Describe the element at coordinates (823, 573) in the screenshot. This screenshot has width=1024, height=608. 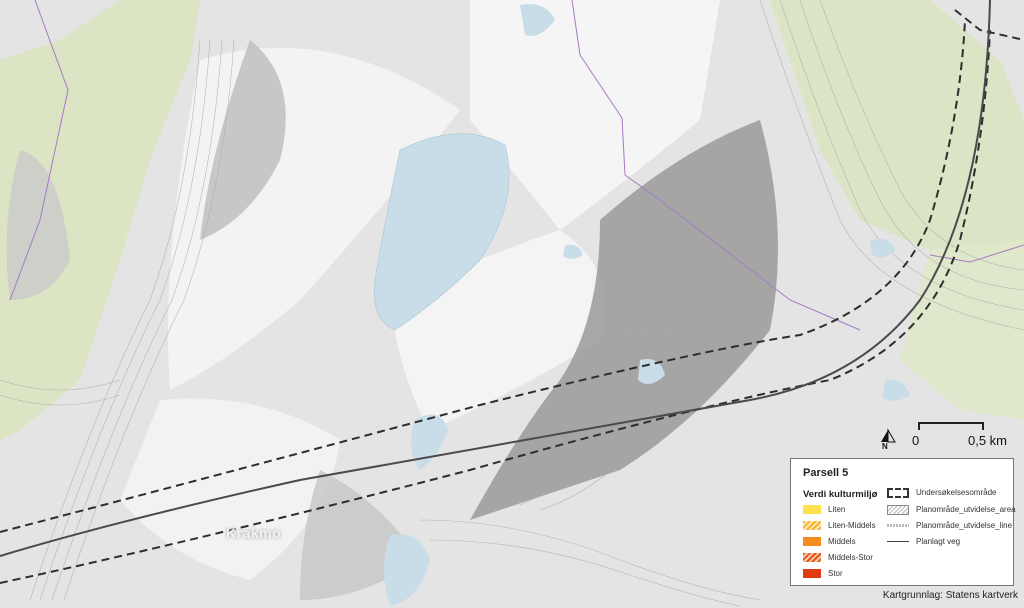
I see `legend-item-stor: Stor` at that location.